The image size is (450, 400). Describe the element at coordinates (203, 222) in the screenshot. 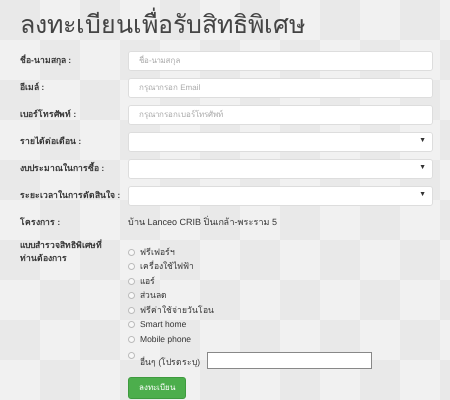

I see `project-value: บ้าน Lanceo CRIB ปิ่นเกล้า-พระราม 5` at that location.